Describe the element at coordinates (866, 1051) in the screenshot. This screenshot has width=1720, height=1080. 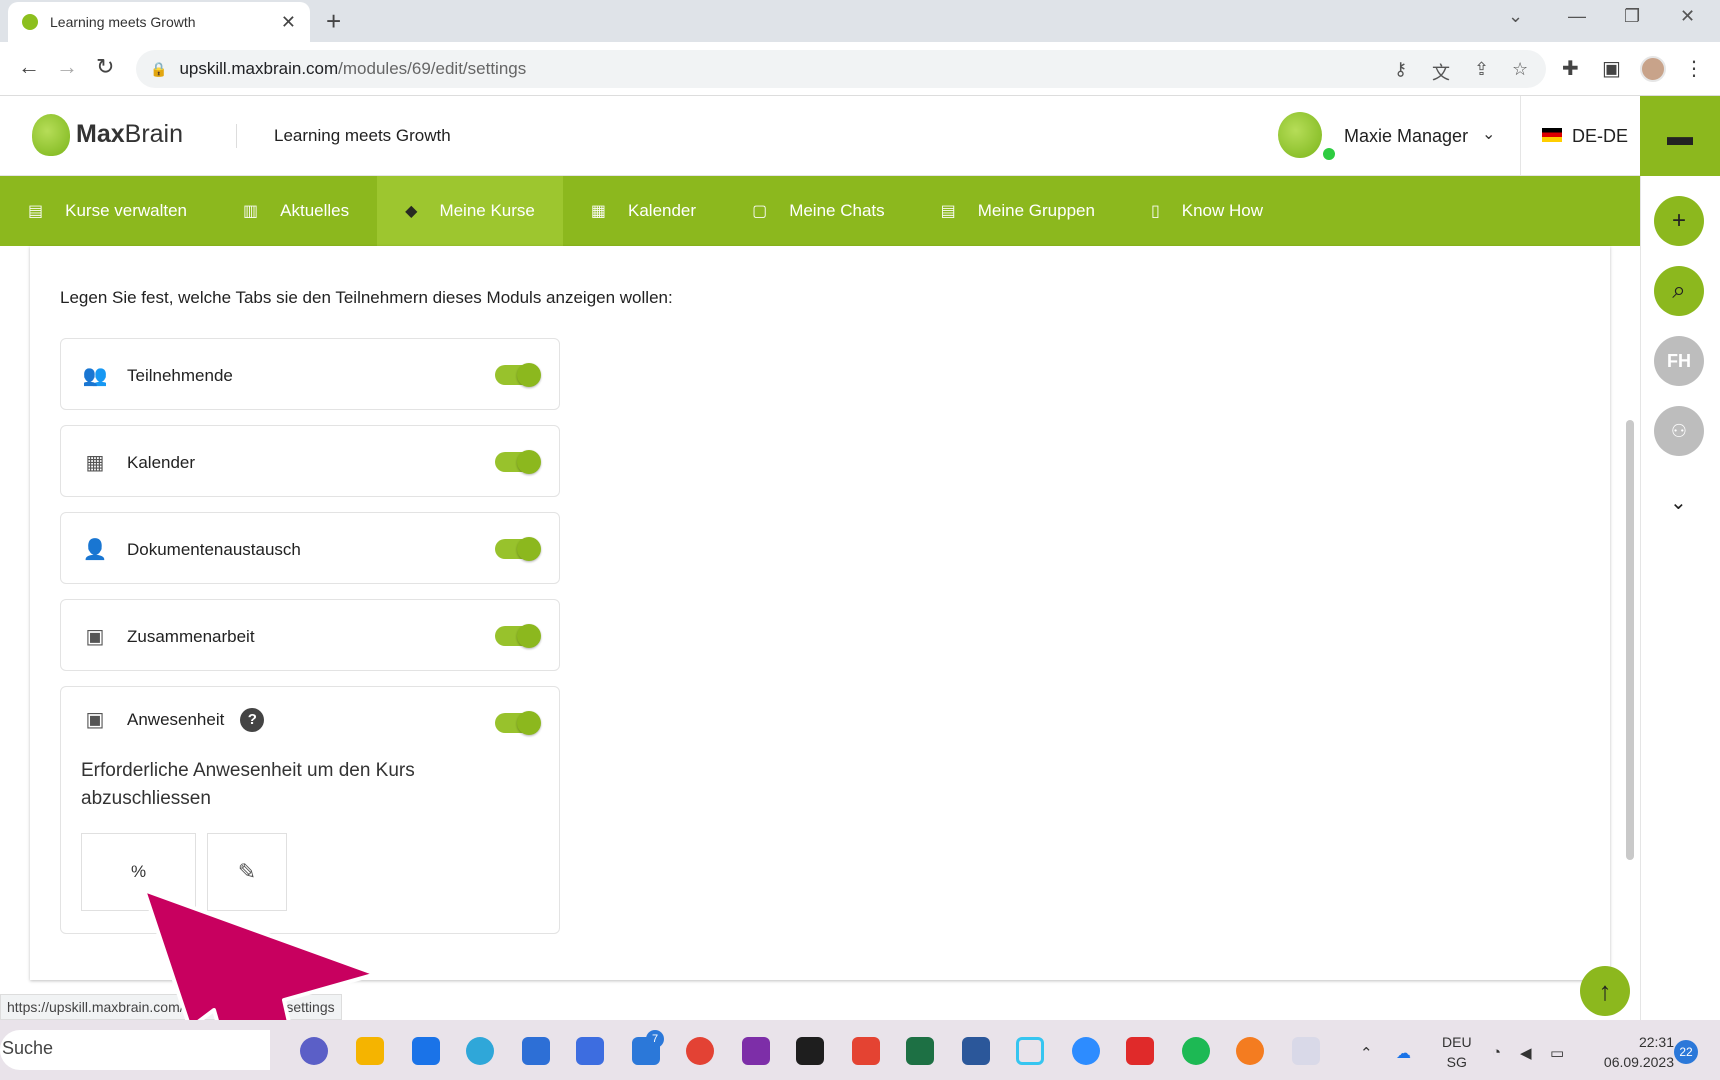
I see `todoist-icon` at that location.